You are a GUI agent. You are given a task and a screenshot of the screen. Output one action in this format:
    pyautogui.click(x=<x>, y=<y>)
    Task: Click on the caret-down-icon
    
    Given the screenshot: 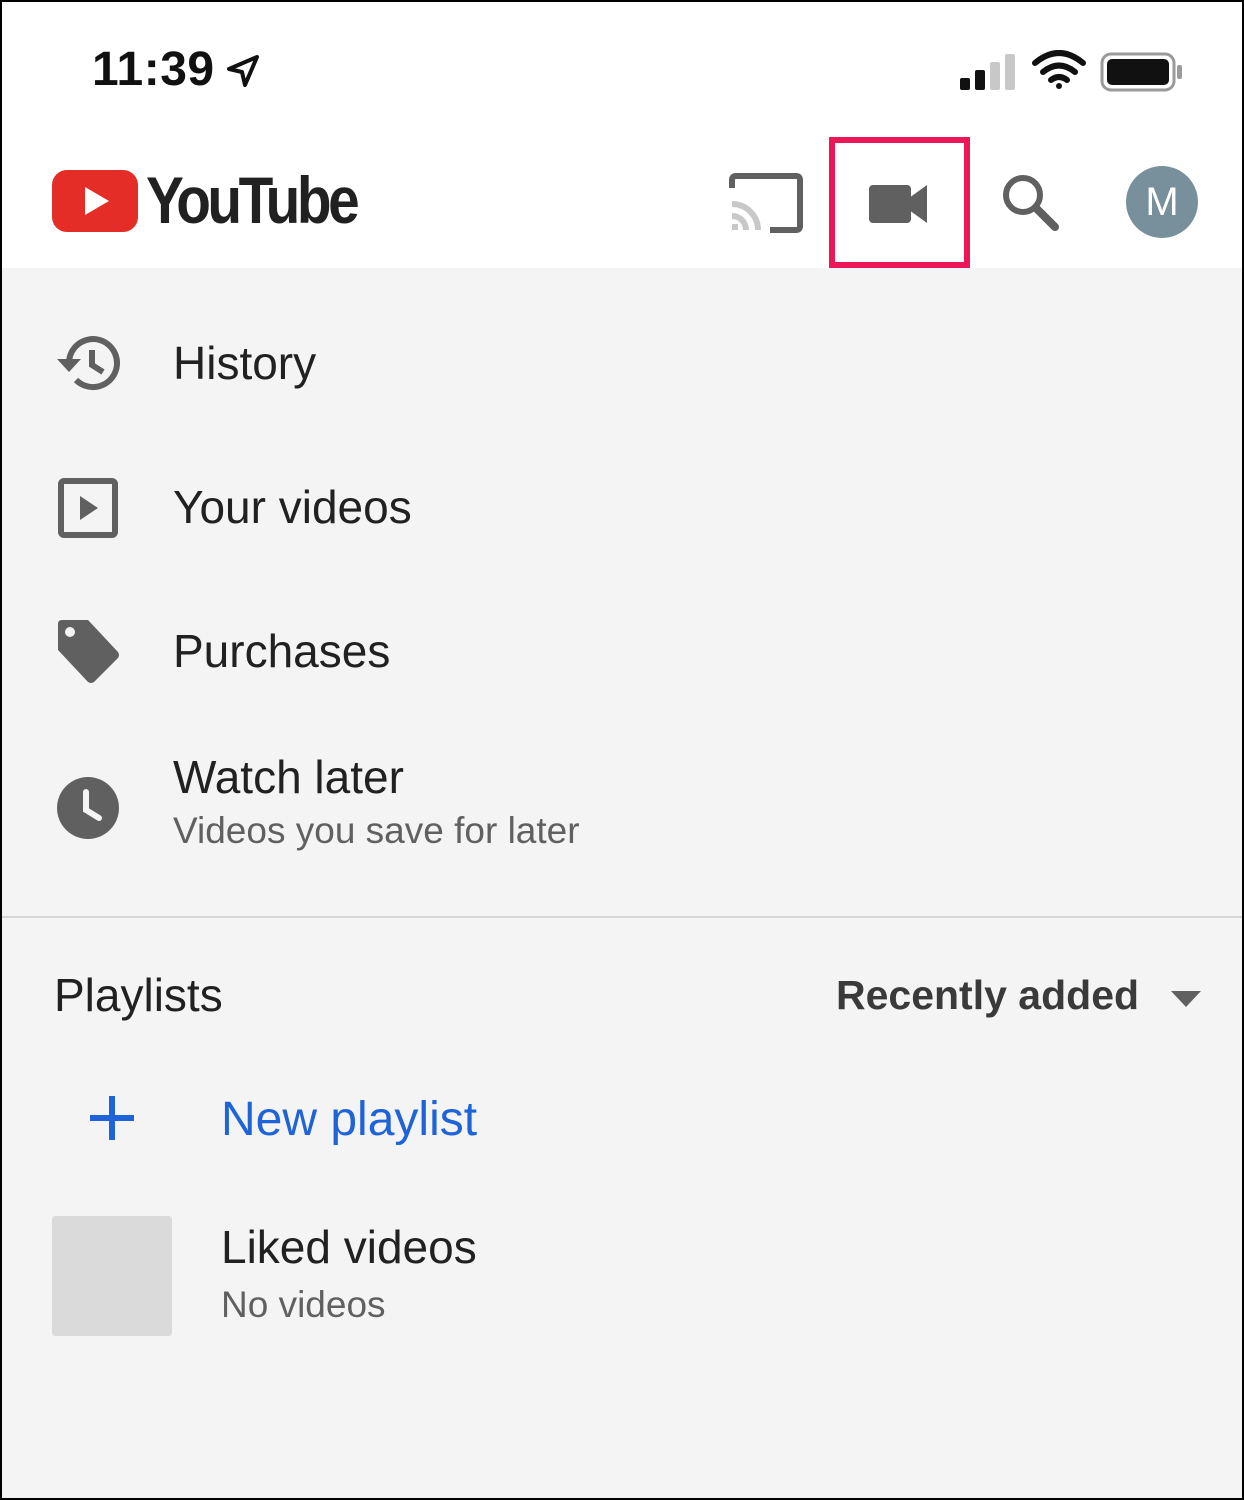 What is the action you would take?
    pyautogui.click(x=1186, y=999)
    